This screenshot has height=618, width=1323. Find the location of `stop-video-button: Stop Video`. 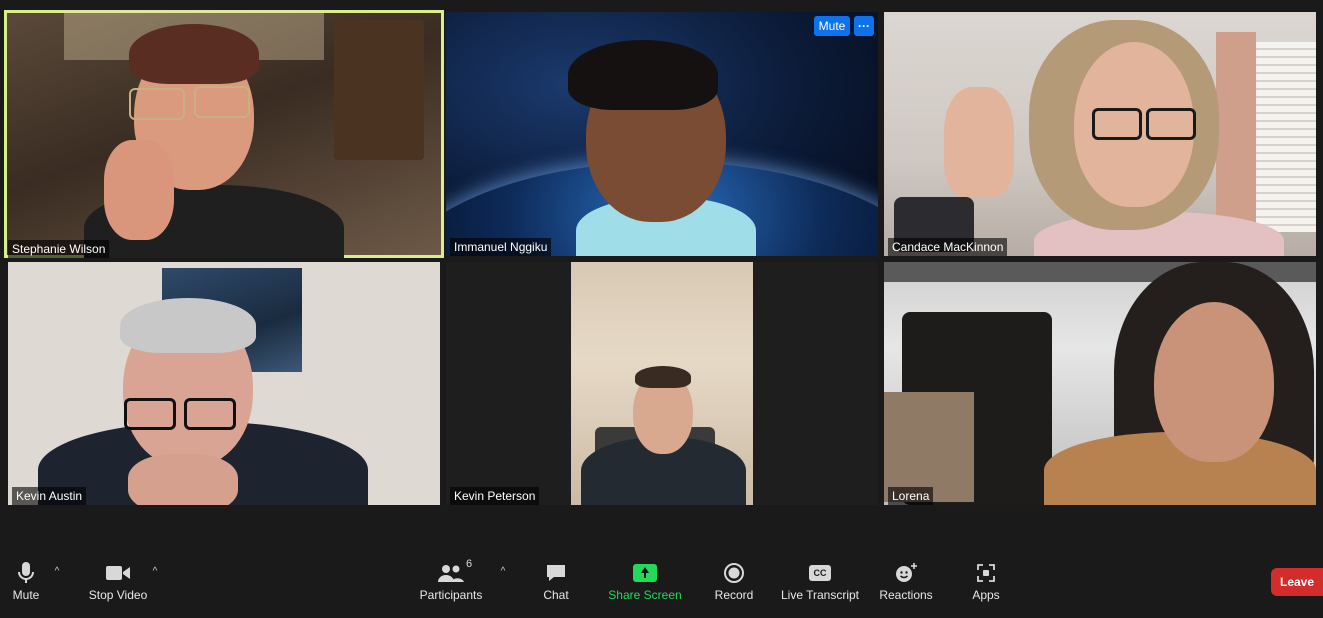

stop-video-button: Stop Video is located at coordinates (118, 581).